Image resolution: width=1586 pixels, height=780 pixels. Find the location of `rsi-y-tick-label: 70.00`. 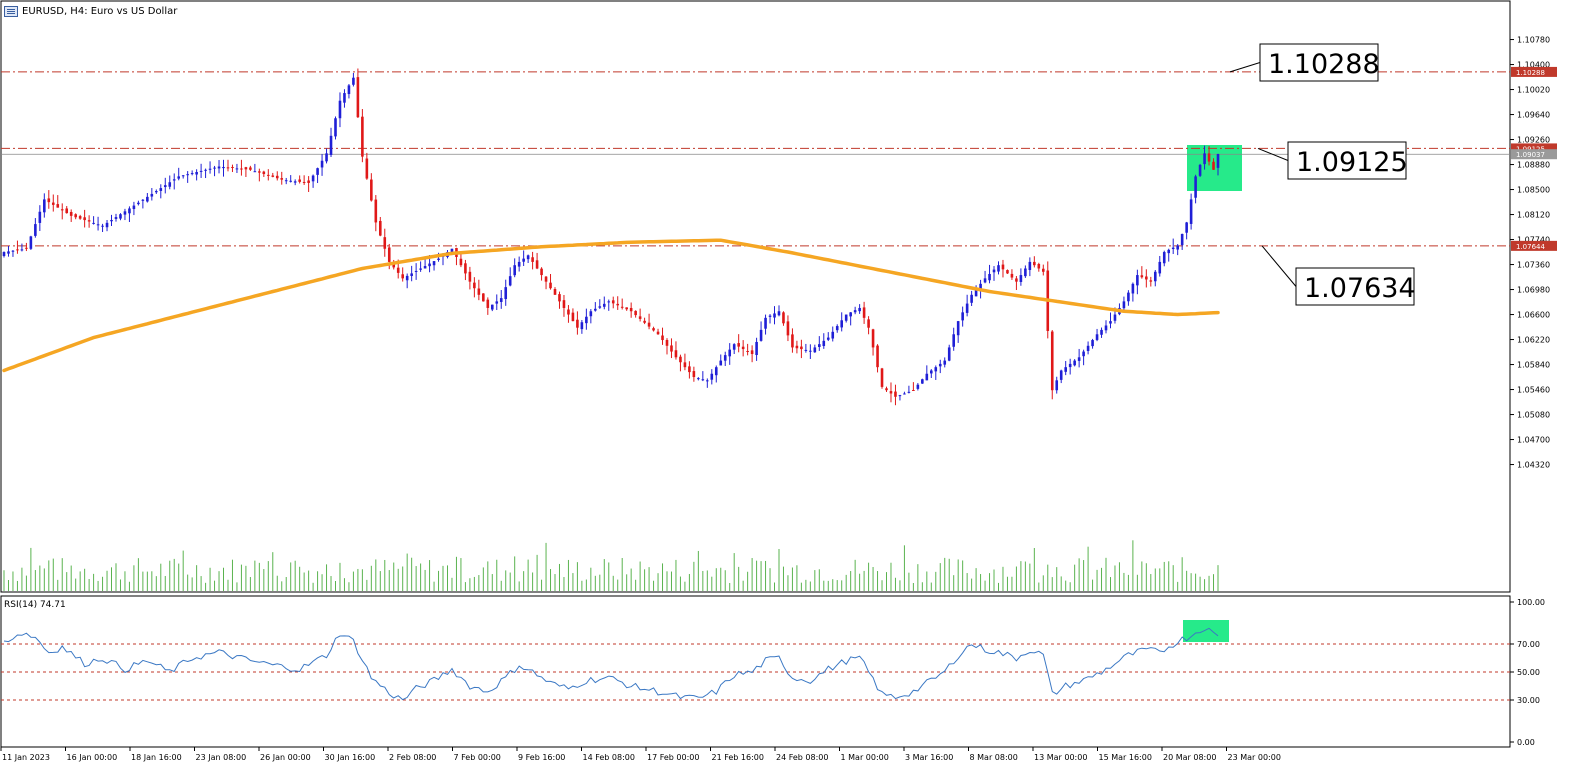

rsi-y-tick-label: 70.00 is located at coordinates (1528, 644).